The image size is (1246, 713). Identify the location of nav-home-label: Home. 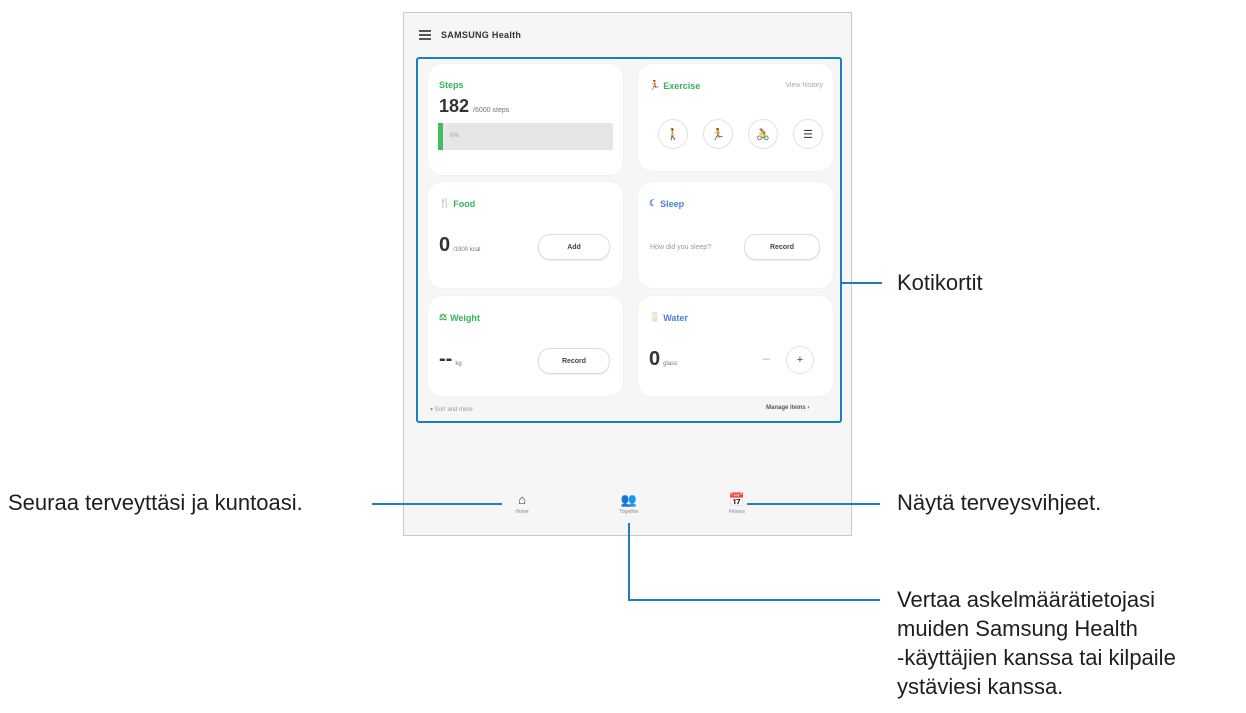
(522, 512).